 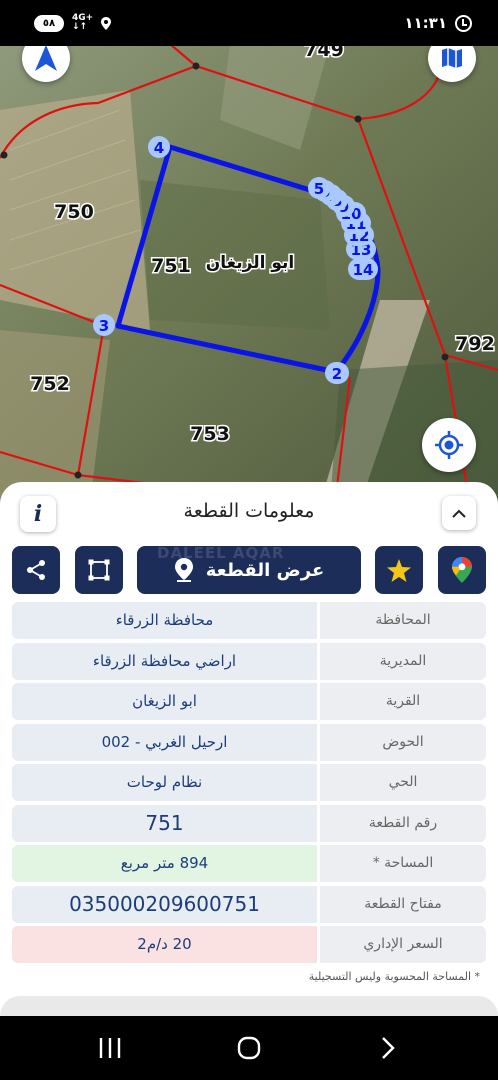 What do you see at coordinates (403, 782) in the screenshot?
I see `row-label: الحي` at bounding box center [403, 782].